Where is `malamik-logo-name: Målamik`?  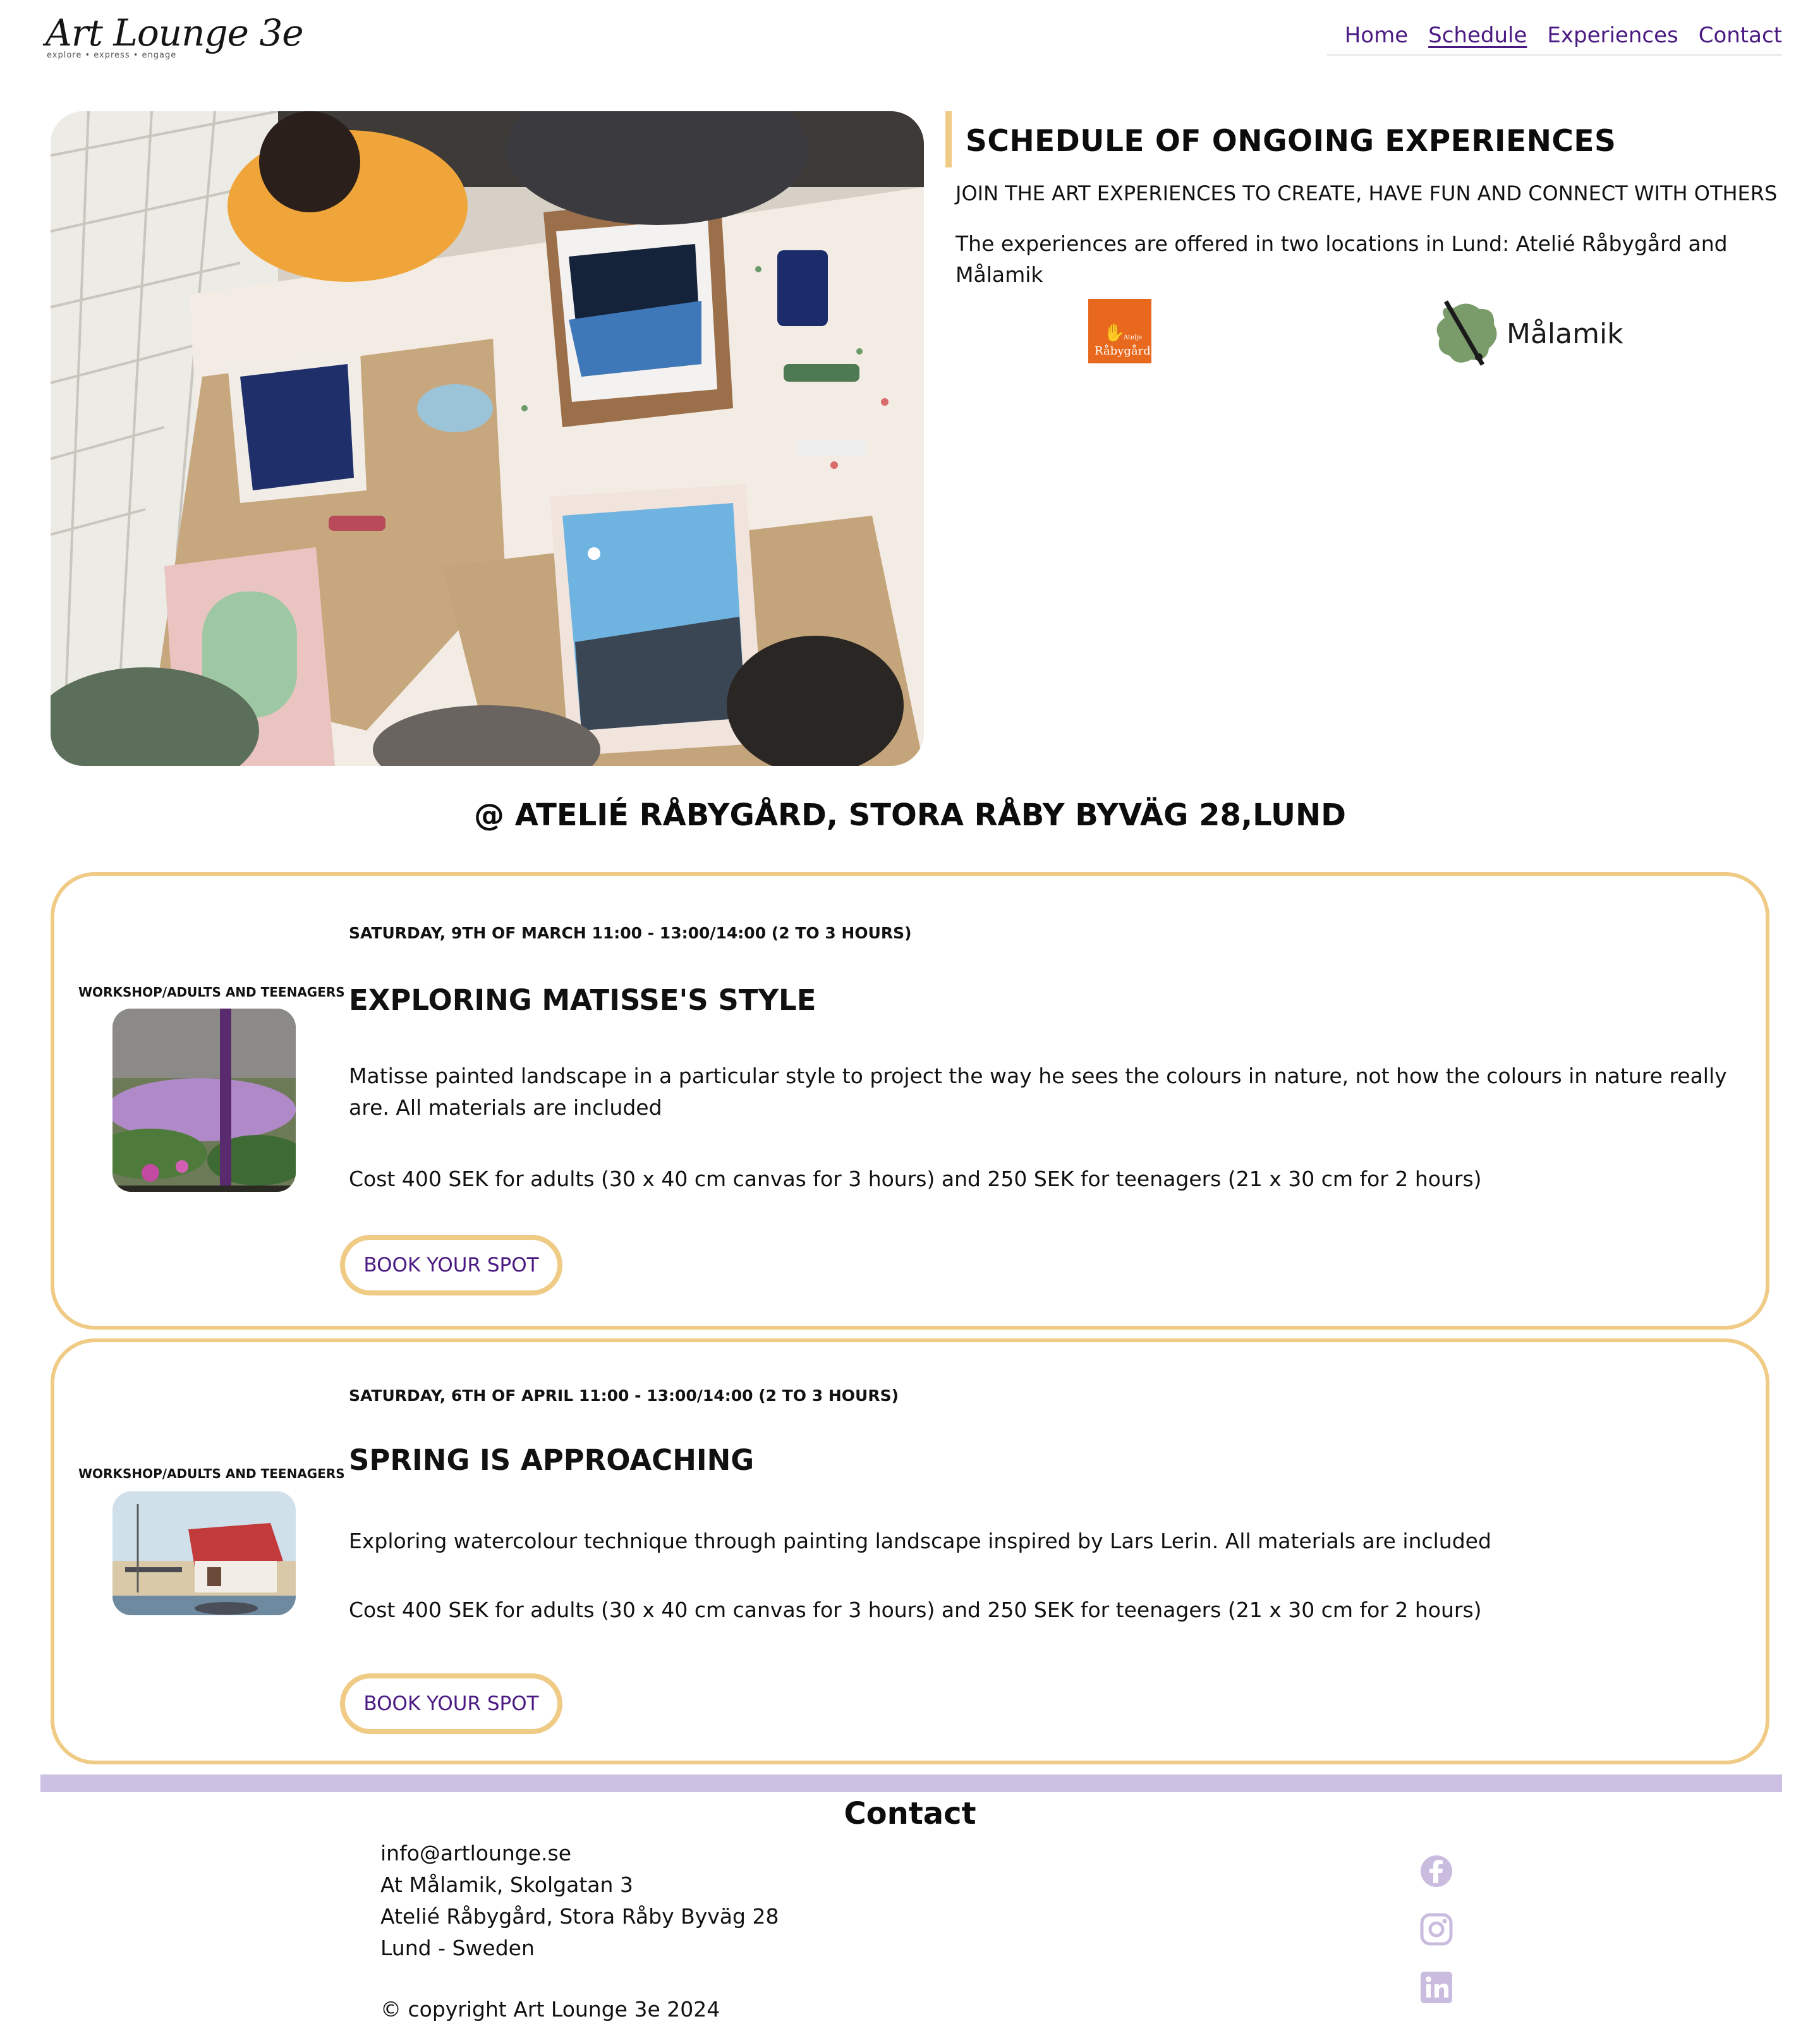 malamik-logo-name: Målamik is located at coordinates (1565, 334).